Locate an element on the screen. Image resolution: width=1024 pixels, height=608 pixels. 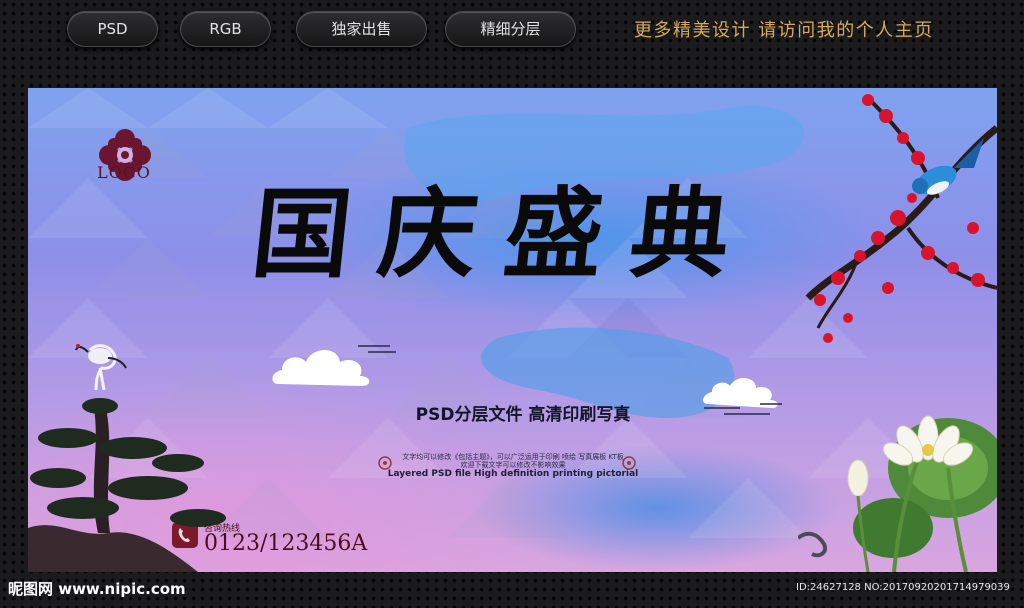
logo-text: LOGO is located at coordinates (124, 172).